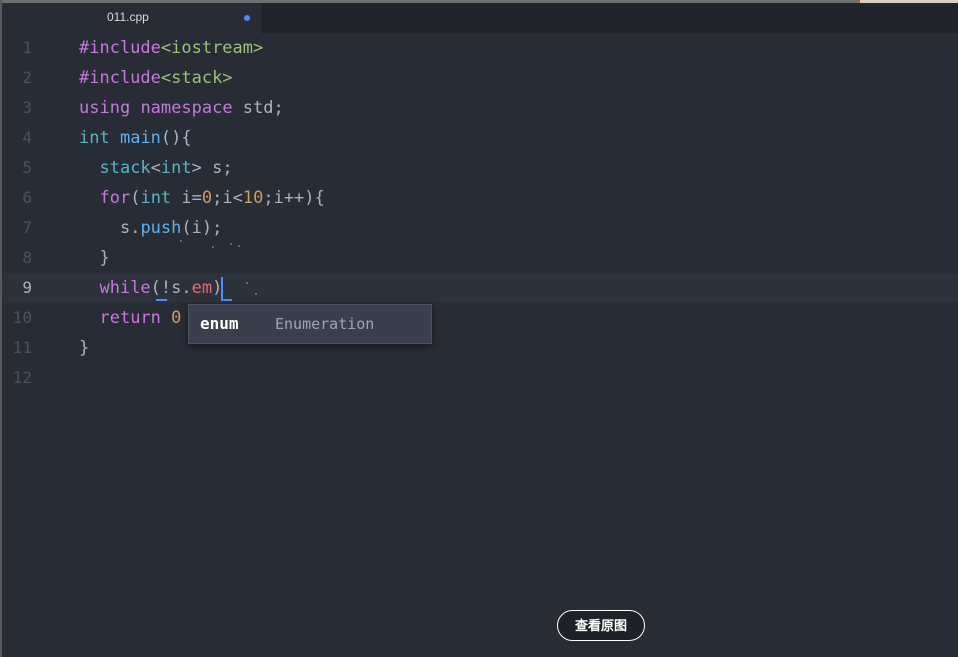  What do you see at coordinates (22, 377) in the screenshot?
I see `line-number: 12` at bounding box center [22, 377].